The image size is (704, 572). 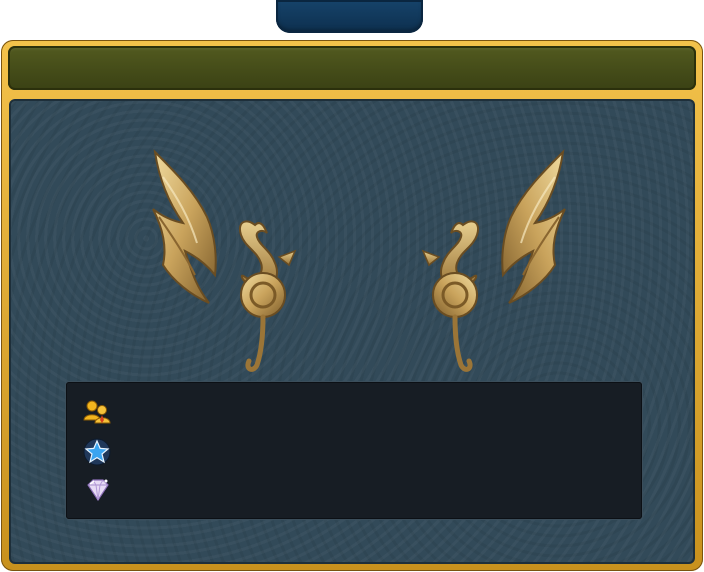 I want to click on left-dragon-wing, so click(x=224, y=260).